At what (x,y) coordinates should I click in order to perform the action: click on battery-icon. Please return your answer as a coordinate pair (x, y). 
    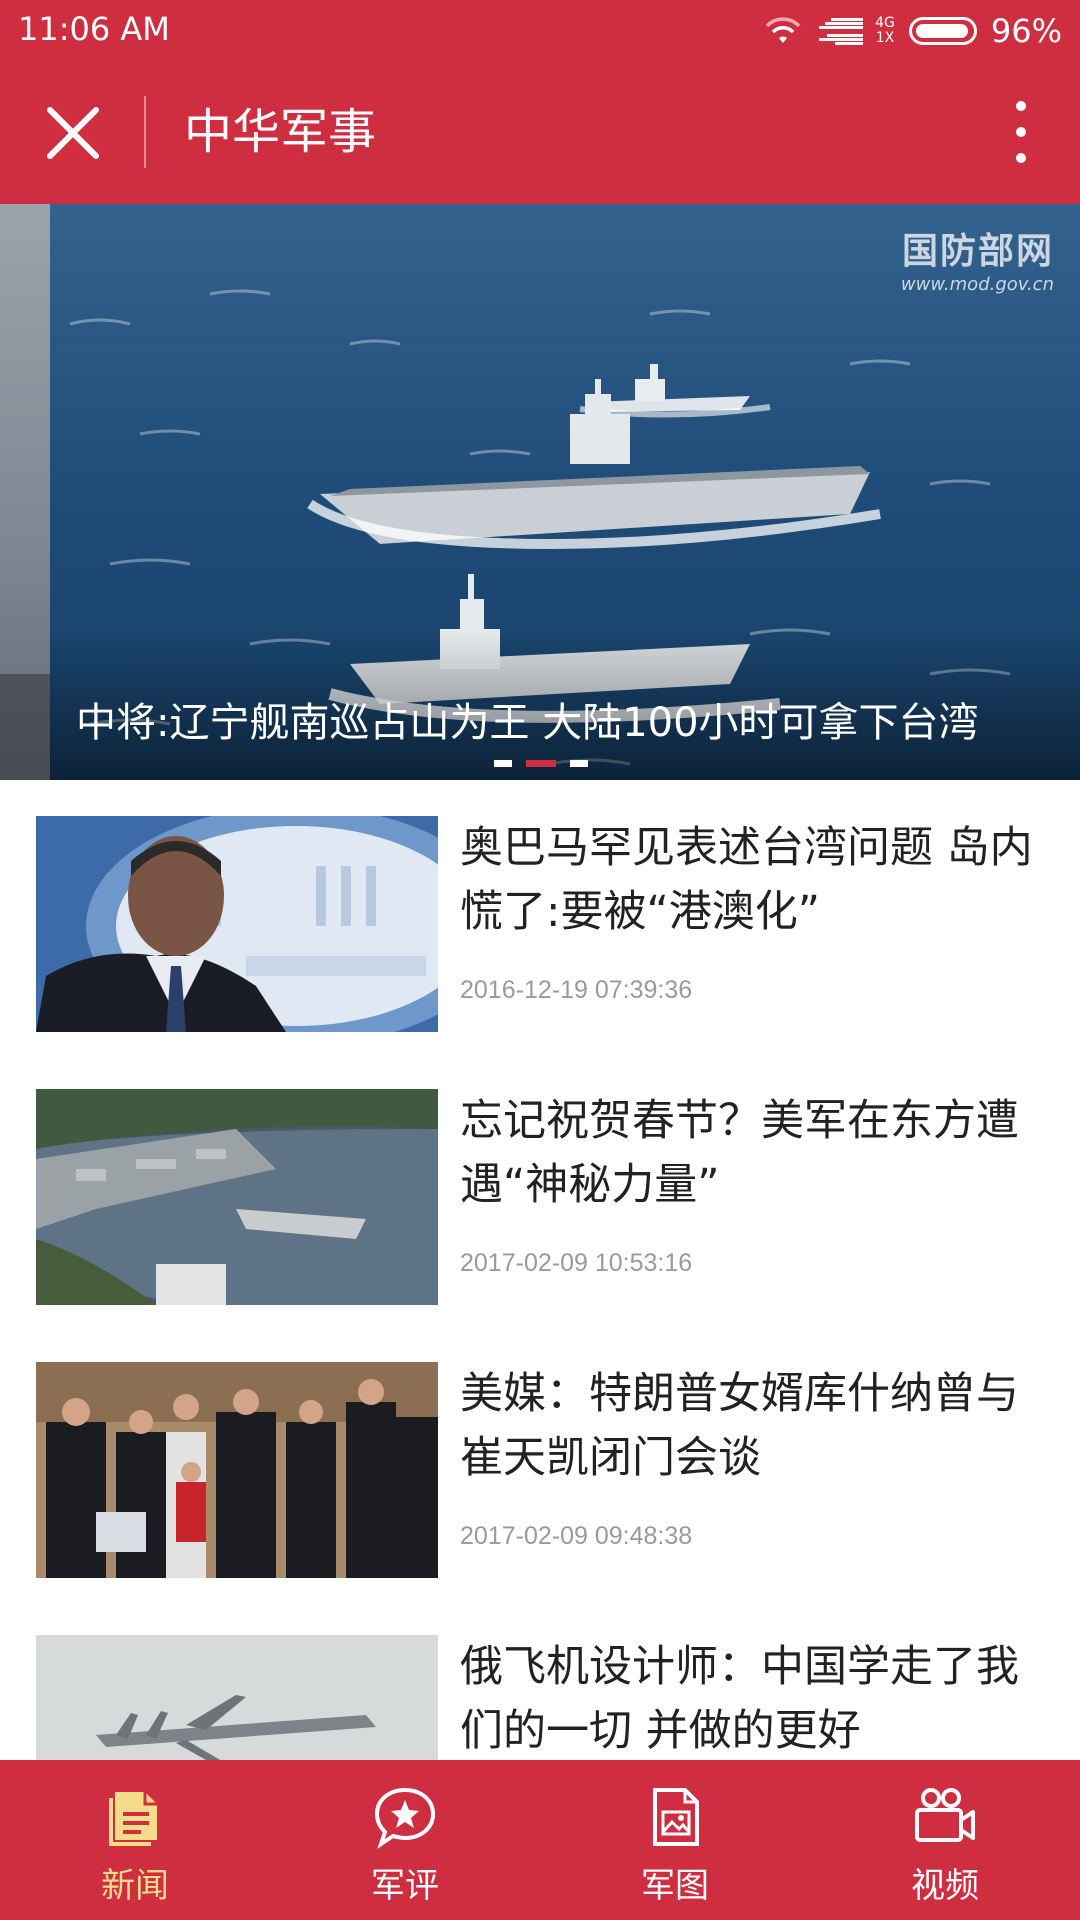
    Looking at the image, I should click on (942, 31).